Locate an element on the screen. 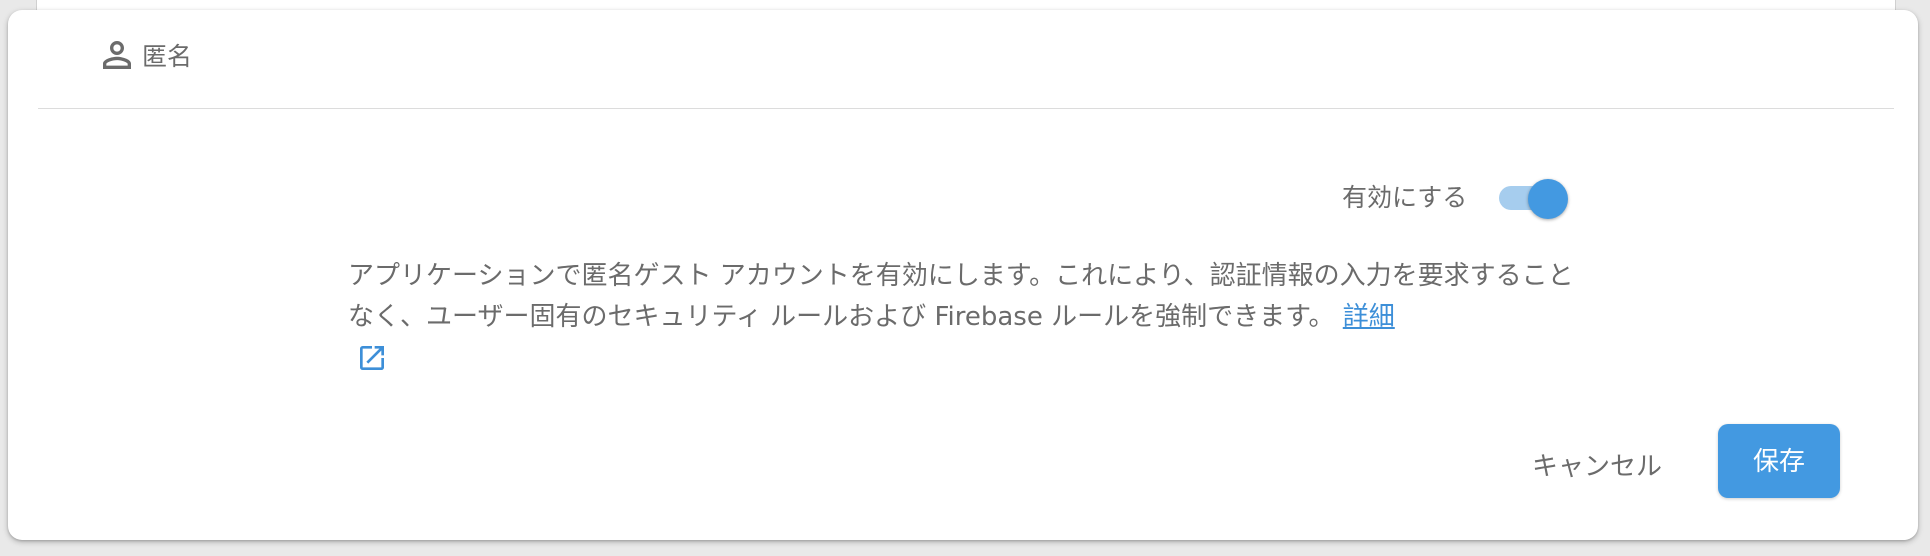 The width and height of the screenshot is (1930, 556). save-button: 保存 is located at coordinates (1779, 461).